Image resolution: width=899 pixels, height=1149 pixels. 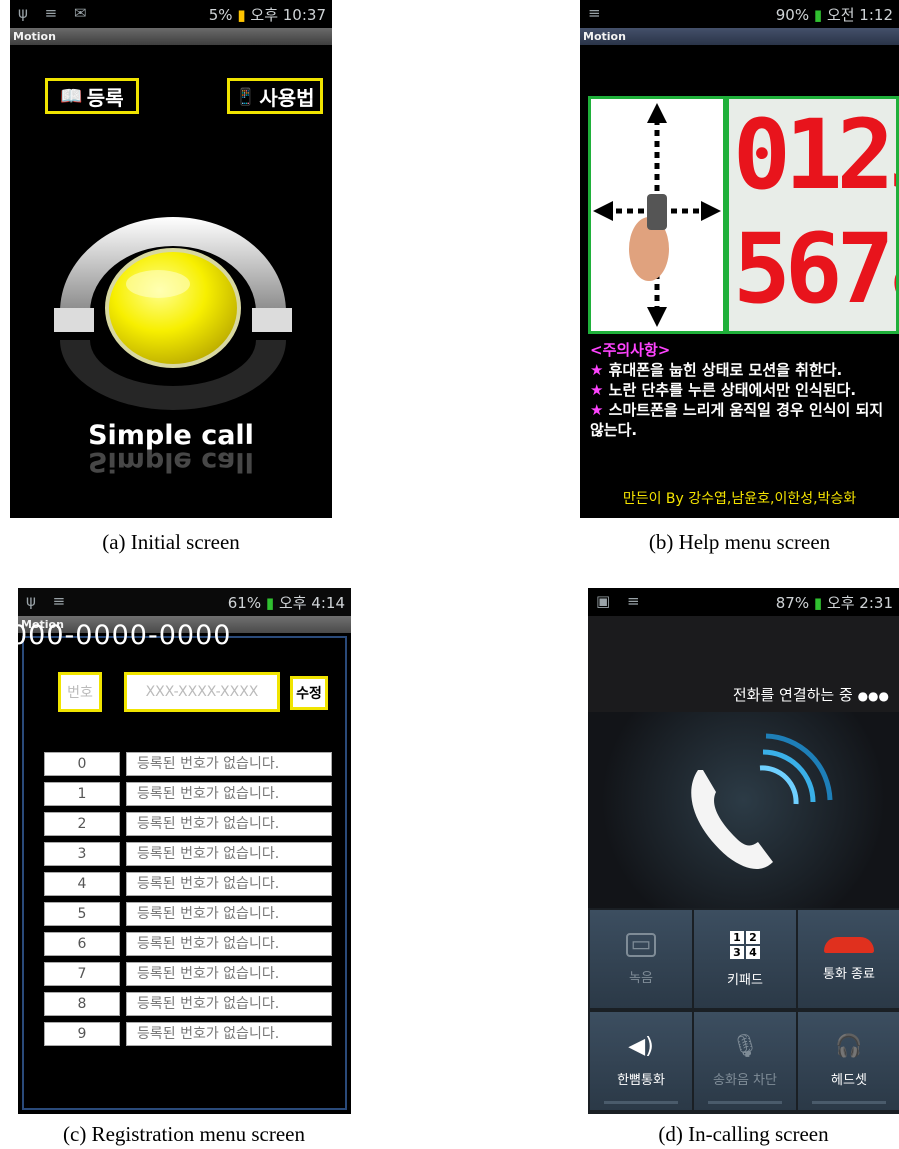 What do you see at coordinates (121, 635) in the screenshot?
I see `caller-number: 000-0000-0000` at bounding box center [121, 635].